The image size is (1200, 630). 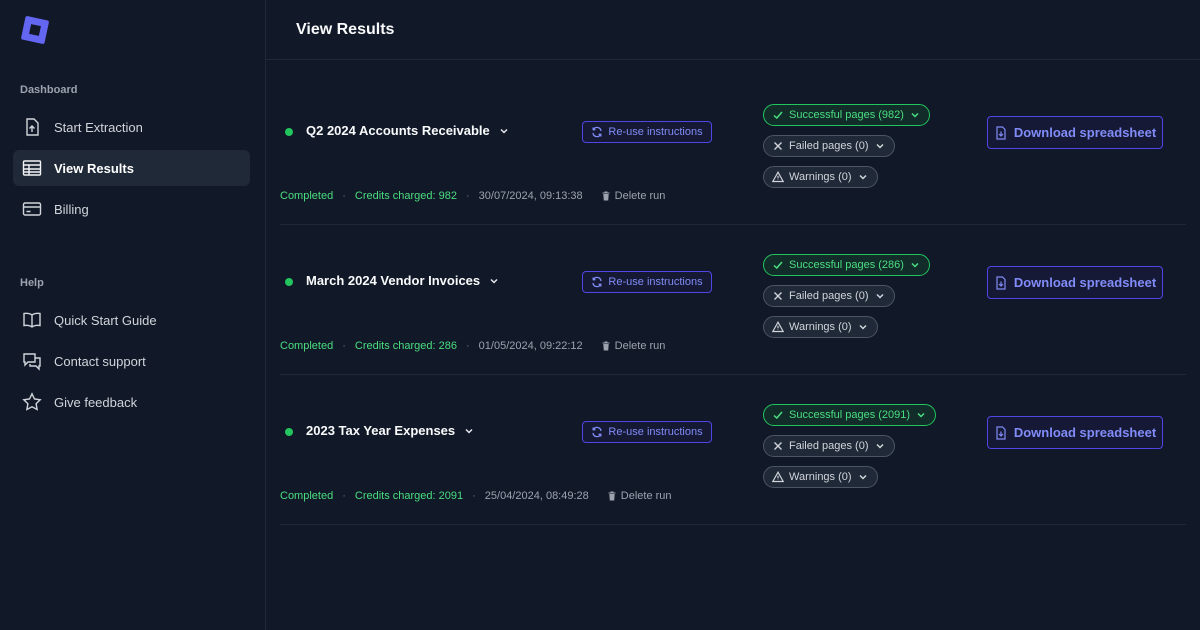 What do you see at coordinates (32, 168) in the screenshot?
I see `table-icon` at bounding box center [32, 168].